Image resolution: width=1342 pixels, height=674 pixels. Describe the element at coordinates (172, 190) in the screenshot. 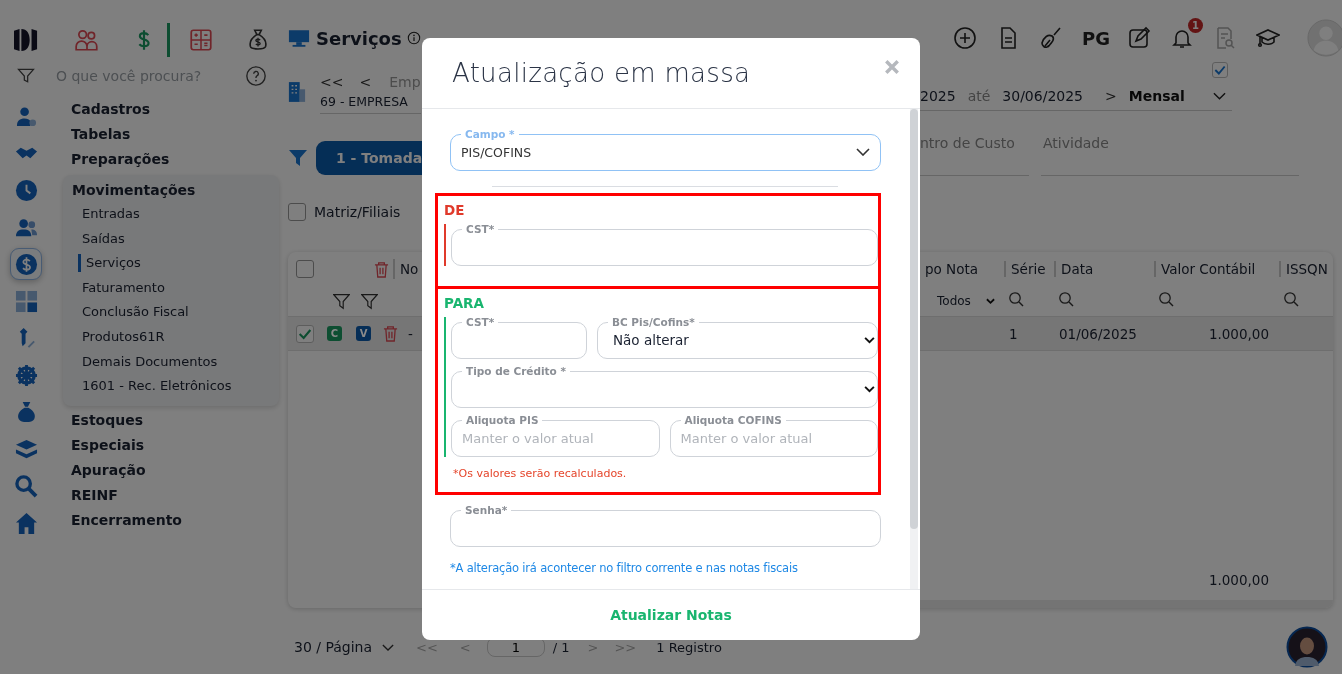

I see `menu-item: Movimentações` at that location.